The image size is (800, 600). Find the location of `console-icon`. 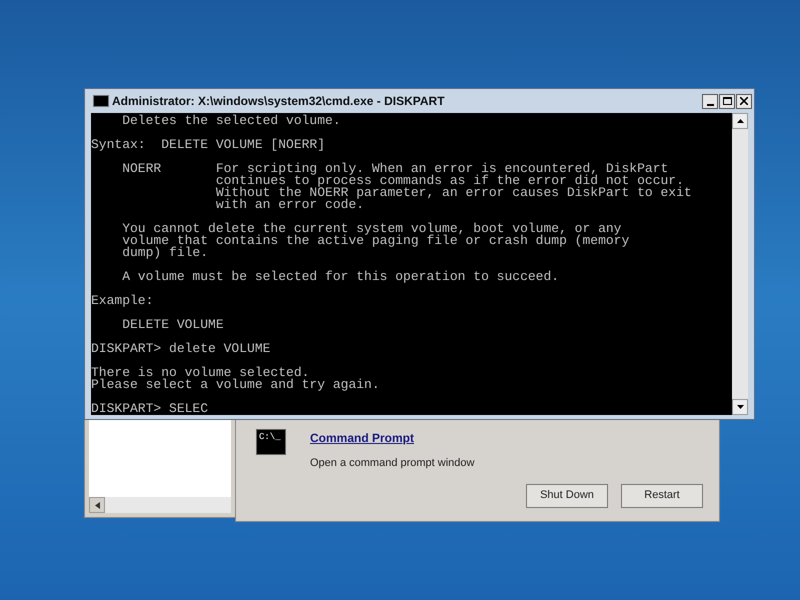

console-icon is located at coordinates (101, 101).